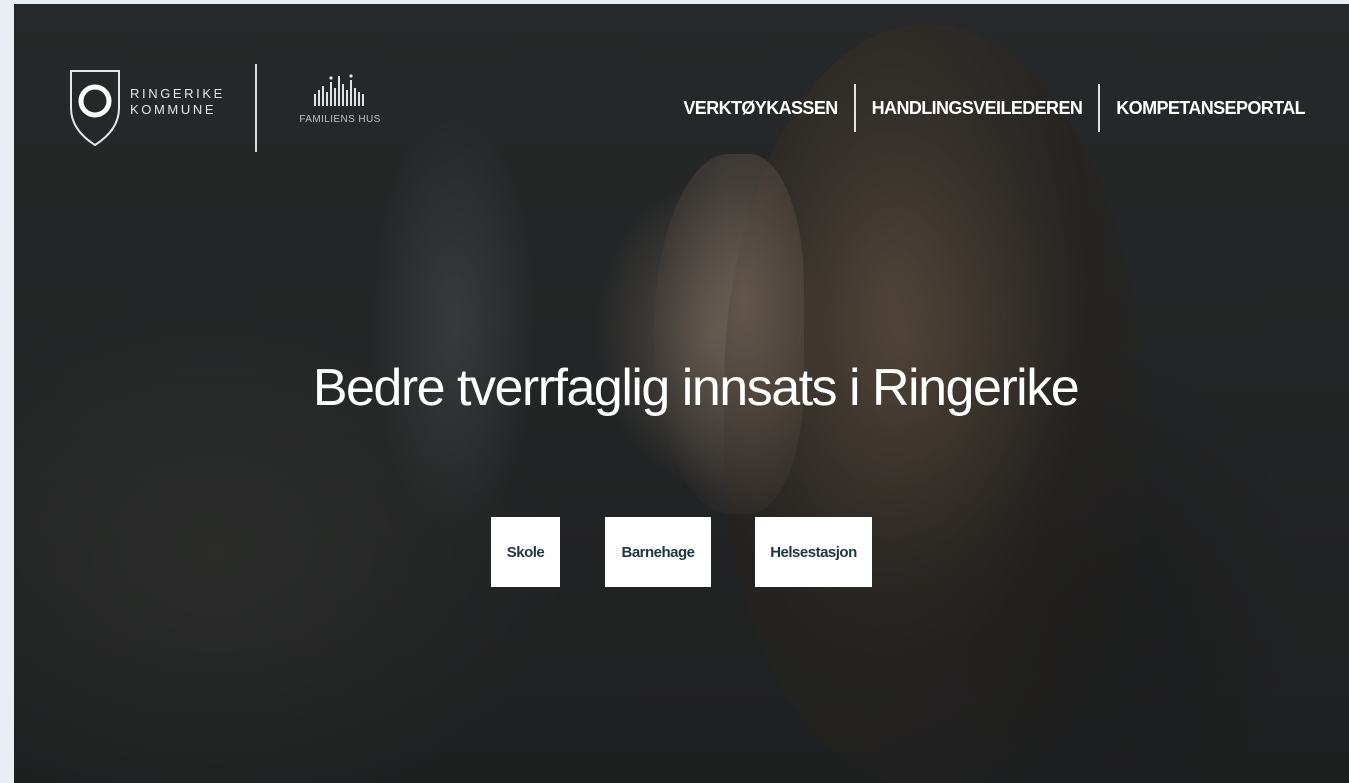 The height and width of the screenshot is (783, 1349). Describe the element at coordinates (658, 552) in the screenshot. I see `barnehage-button: Barnehage` at that location.